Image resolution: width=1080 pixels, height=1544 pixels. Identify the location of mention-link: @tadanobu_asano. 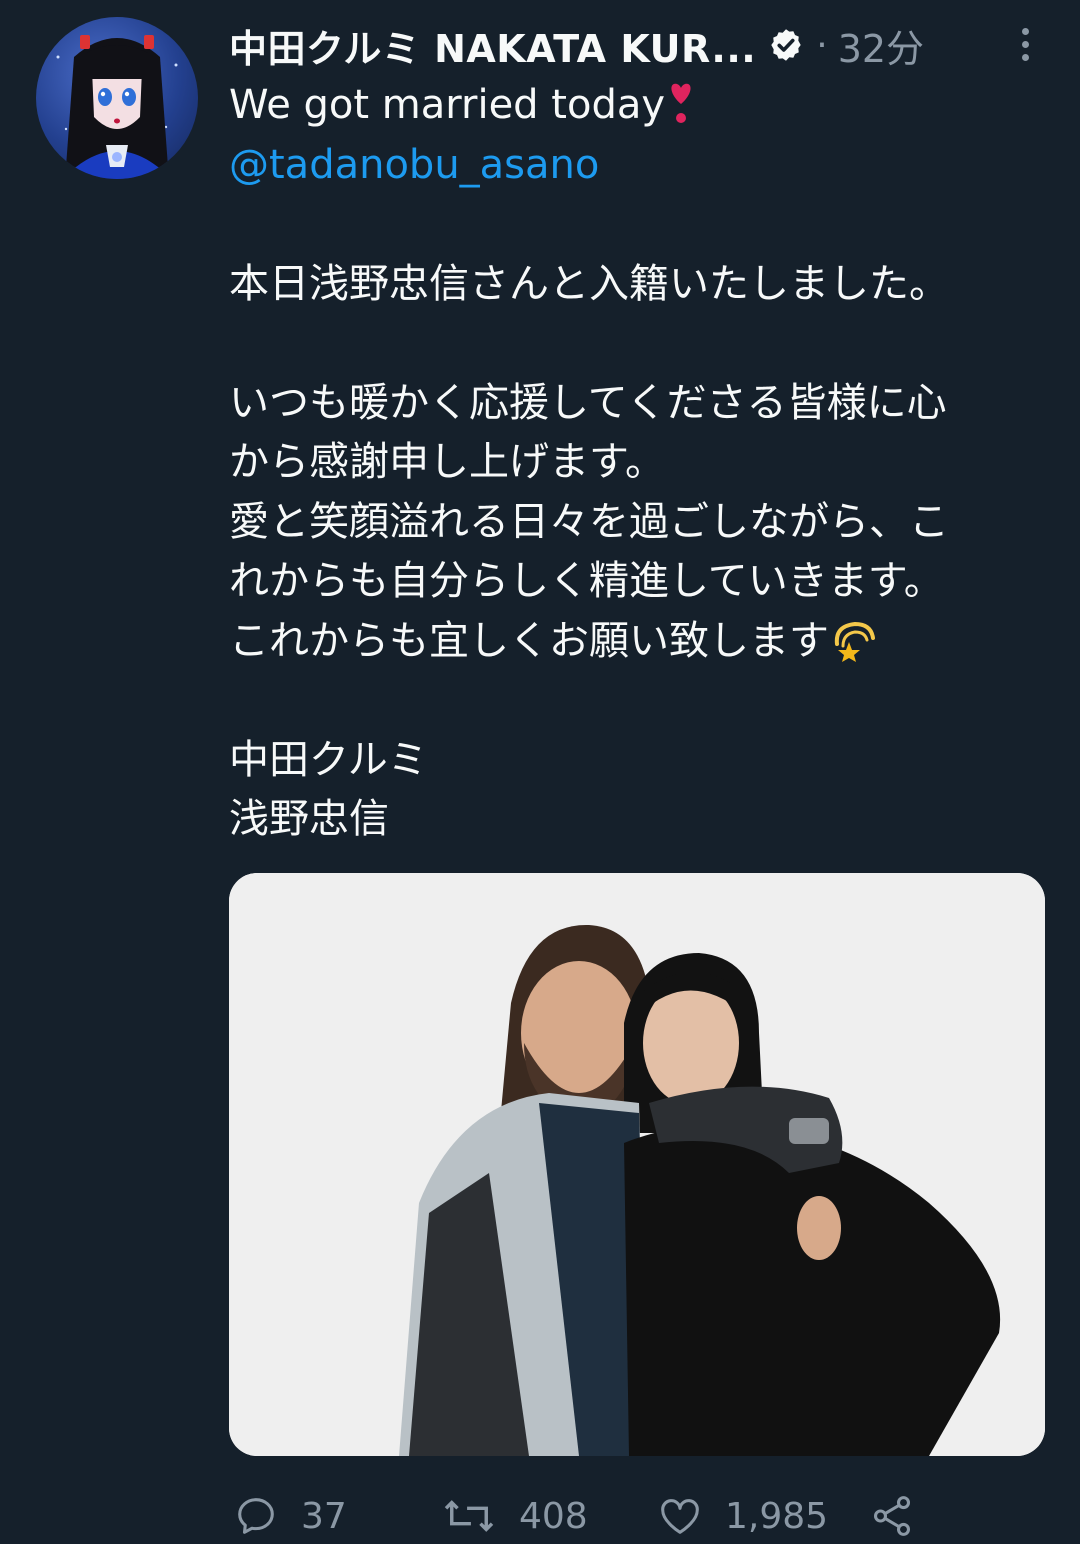
(639, 166).